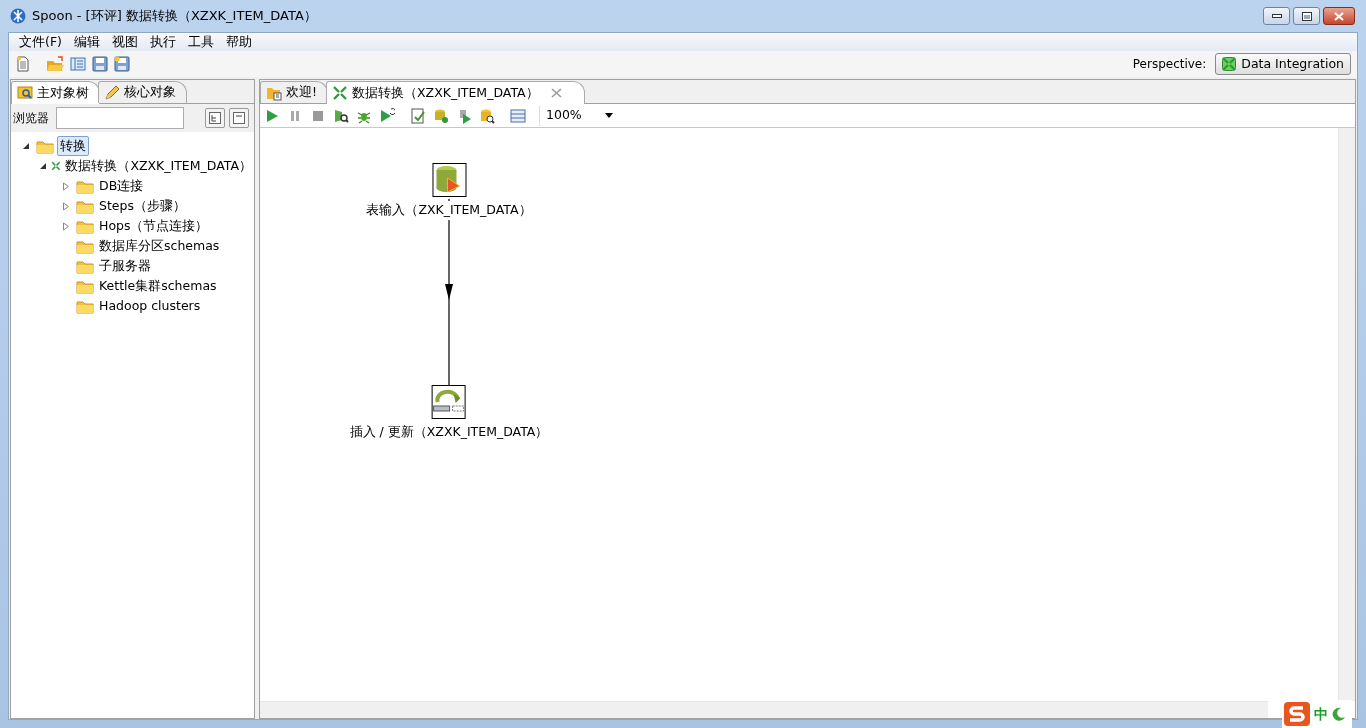 This screenshot has height=728, width=1366. What do you see at coordinates (487, 115) in the screenshot?
I see `explore-db-icon` at bounding box center [487, 115].